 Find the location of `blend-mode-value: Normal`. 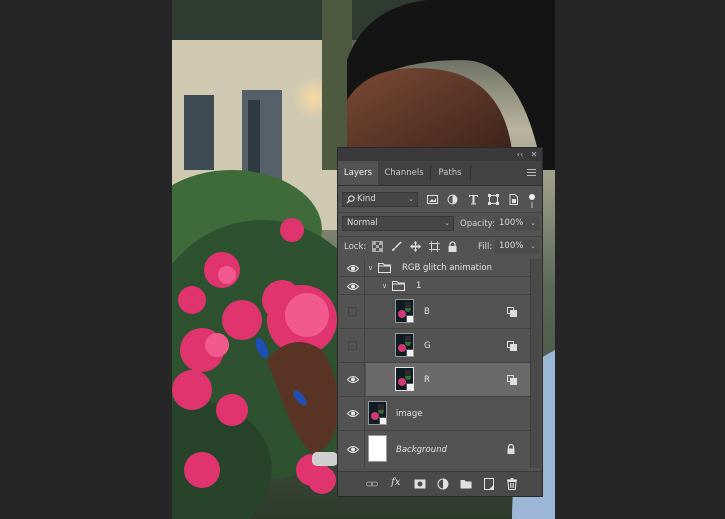

blend-mode-value: Normal is located at coordinates (362, 223).